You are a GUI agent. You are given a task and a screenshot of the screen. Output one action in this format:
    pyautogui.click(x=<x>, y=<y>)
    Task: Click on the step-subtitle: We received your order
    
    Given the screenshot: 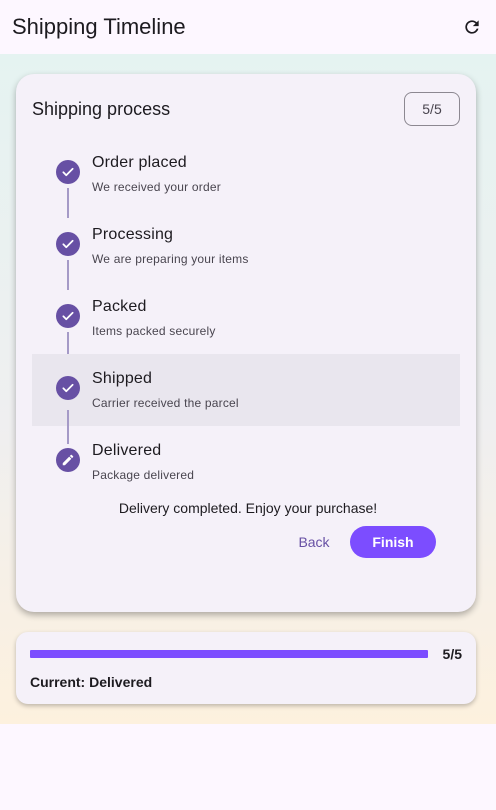 What is the action you would take?
    pyautogui.click(x=156, y=187)
    